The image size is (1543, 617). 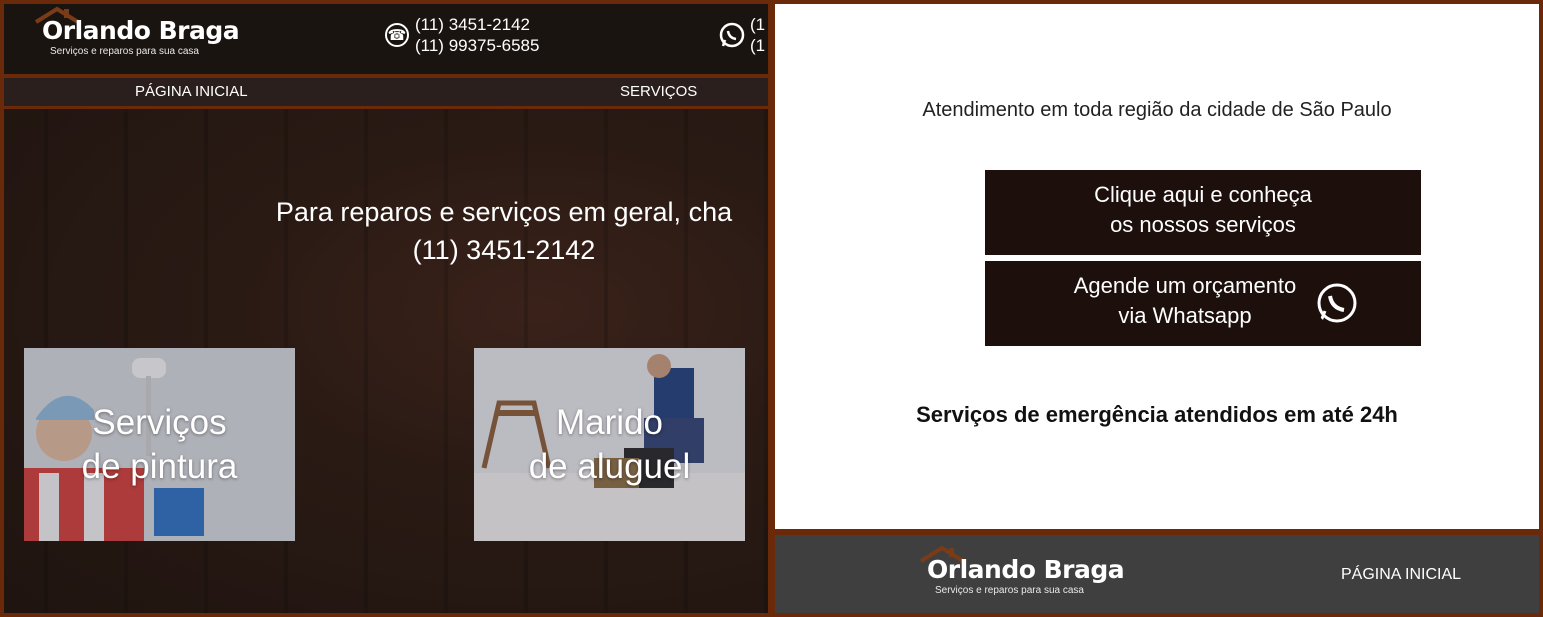 I want to click on whatsapp-number-2: (1, so click(x=757, y=45).